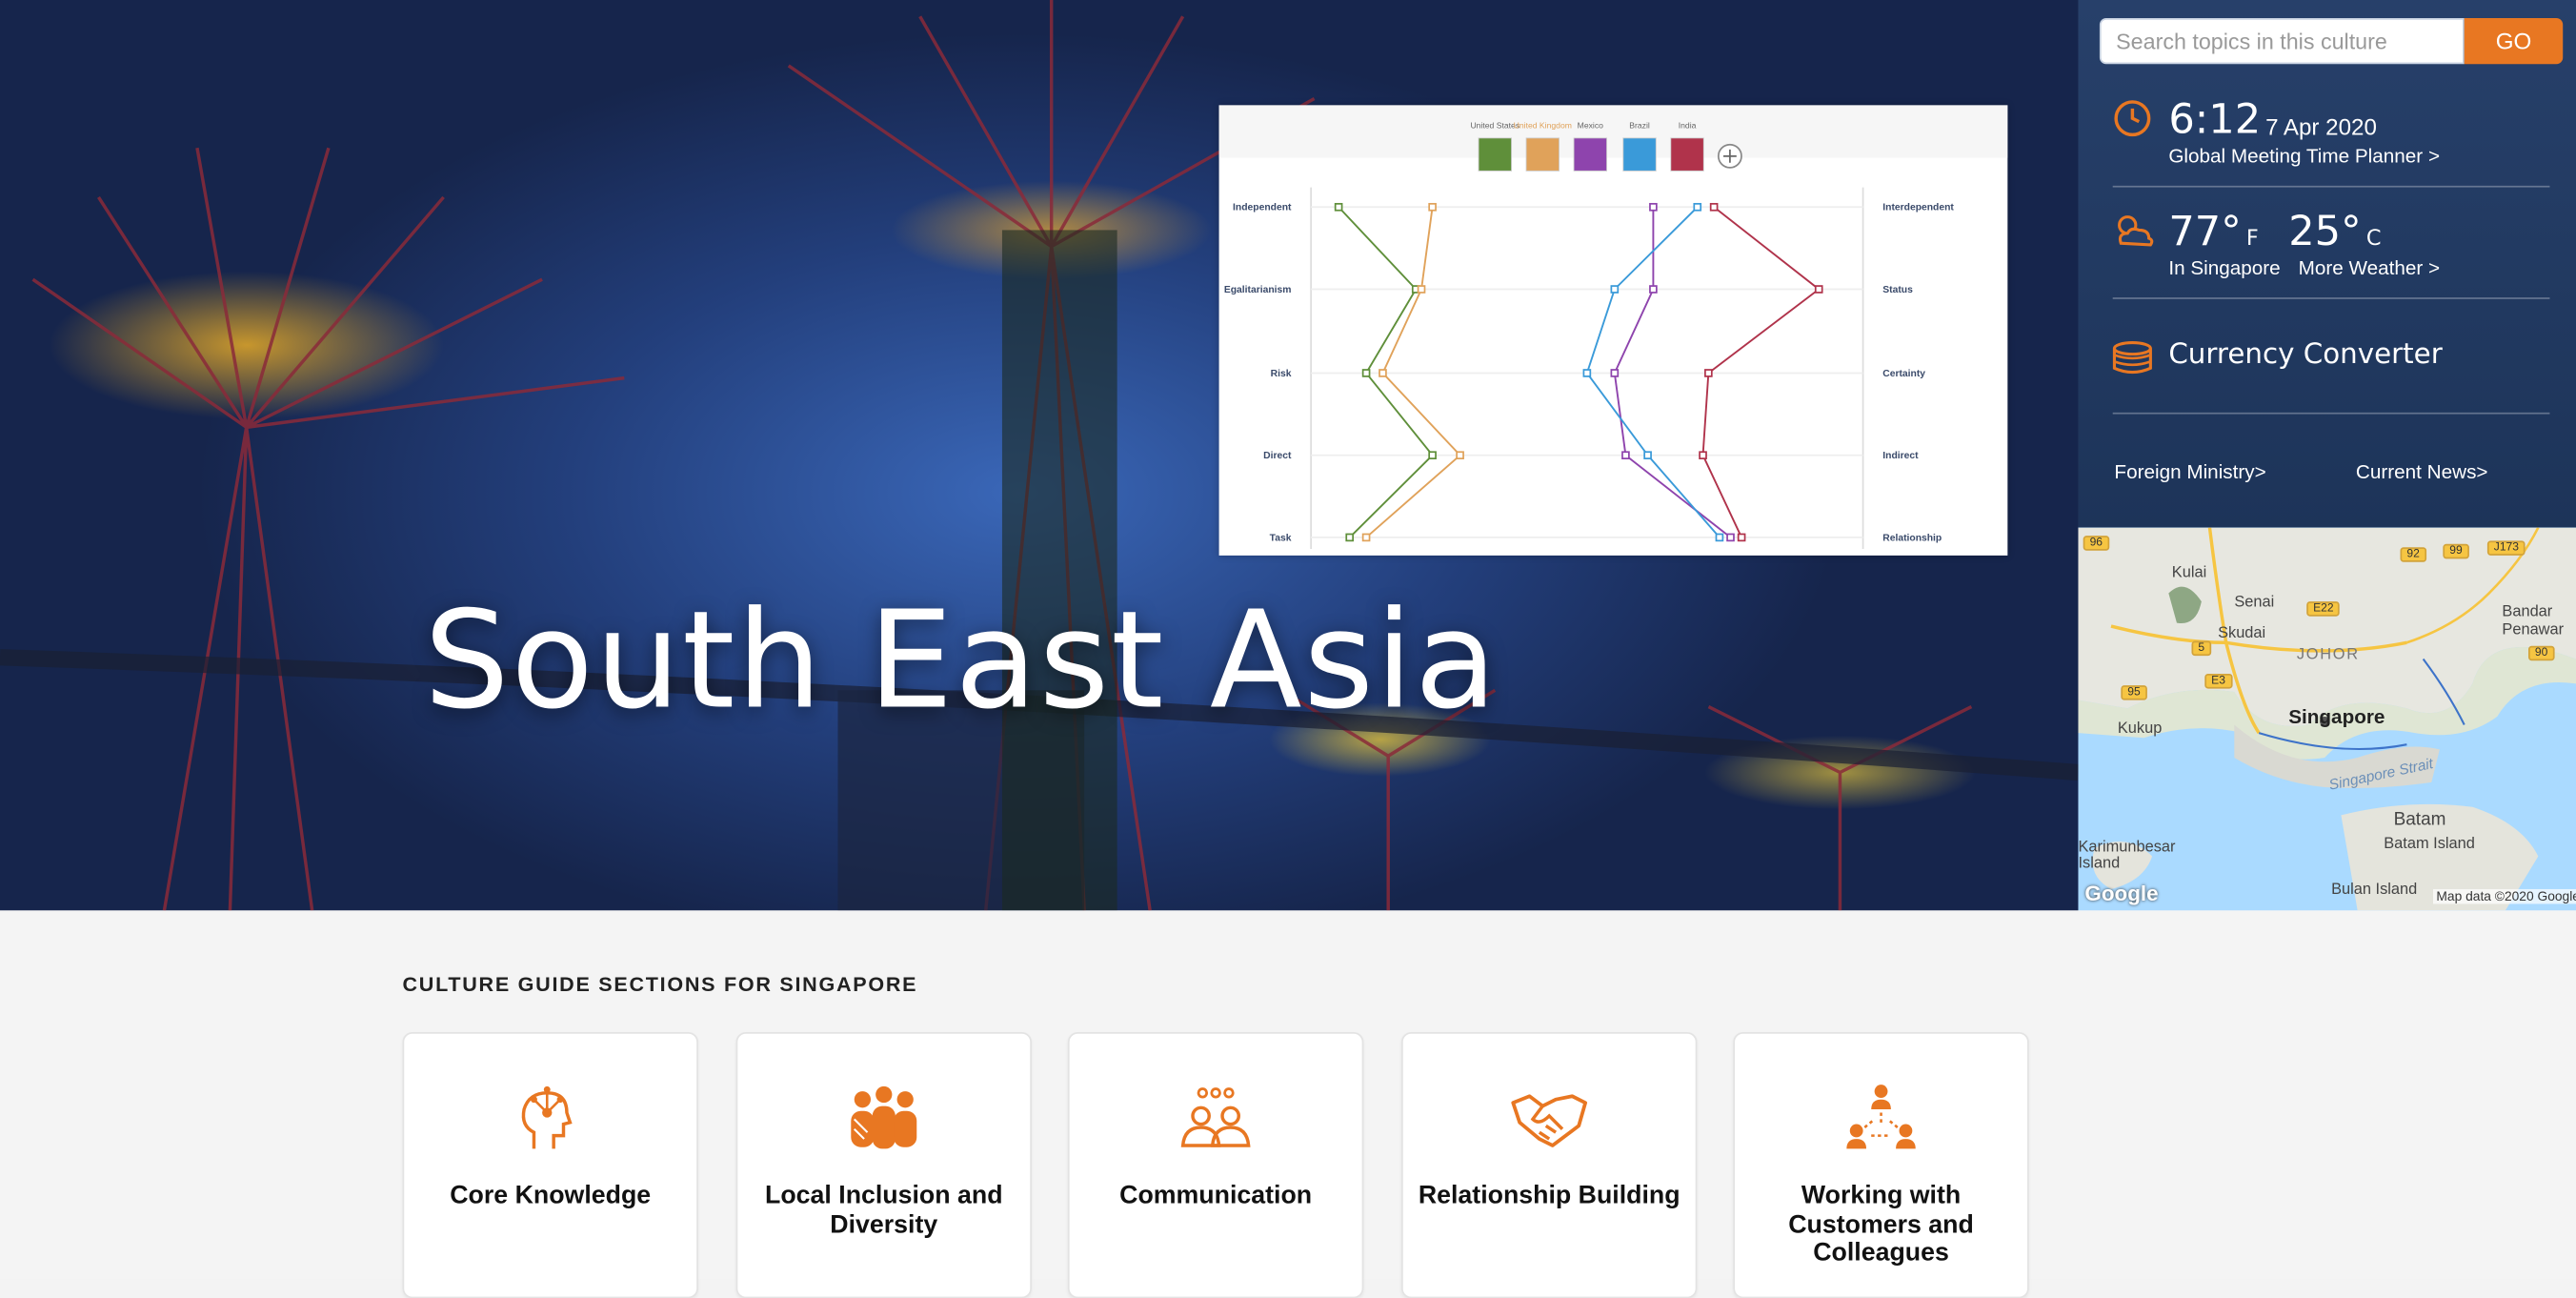 This screenshot has height=1298, width=2576. Describe the element at coordinates (2218, 681) in the screenshot. I see `road-badge: E3` at that location.